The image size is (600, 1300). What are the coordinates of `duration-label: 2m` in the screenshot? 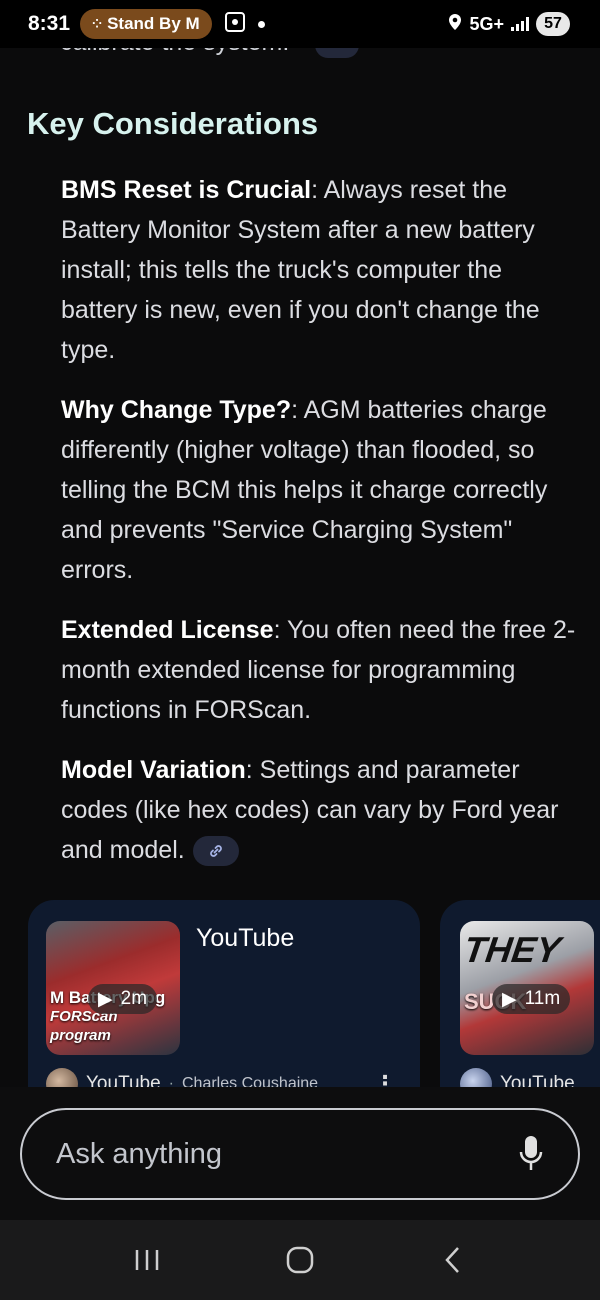 It's located at (134, 998).